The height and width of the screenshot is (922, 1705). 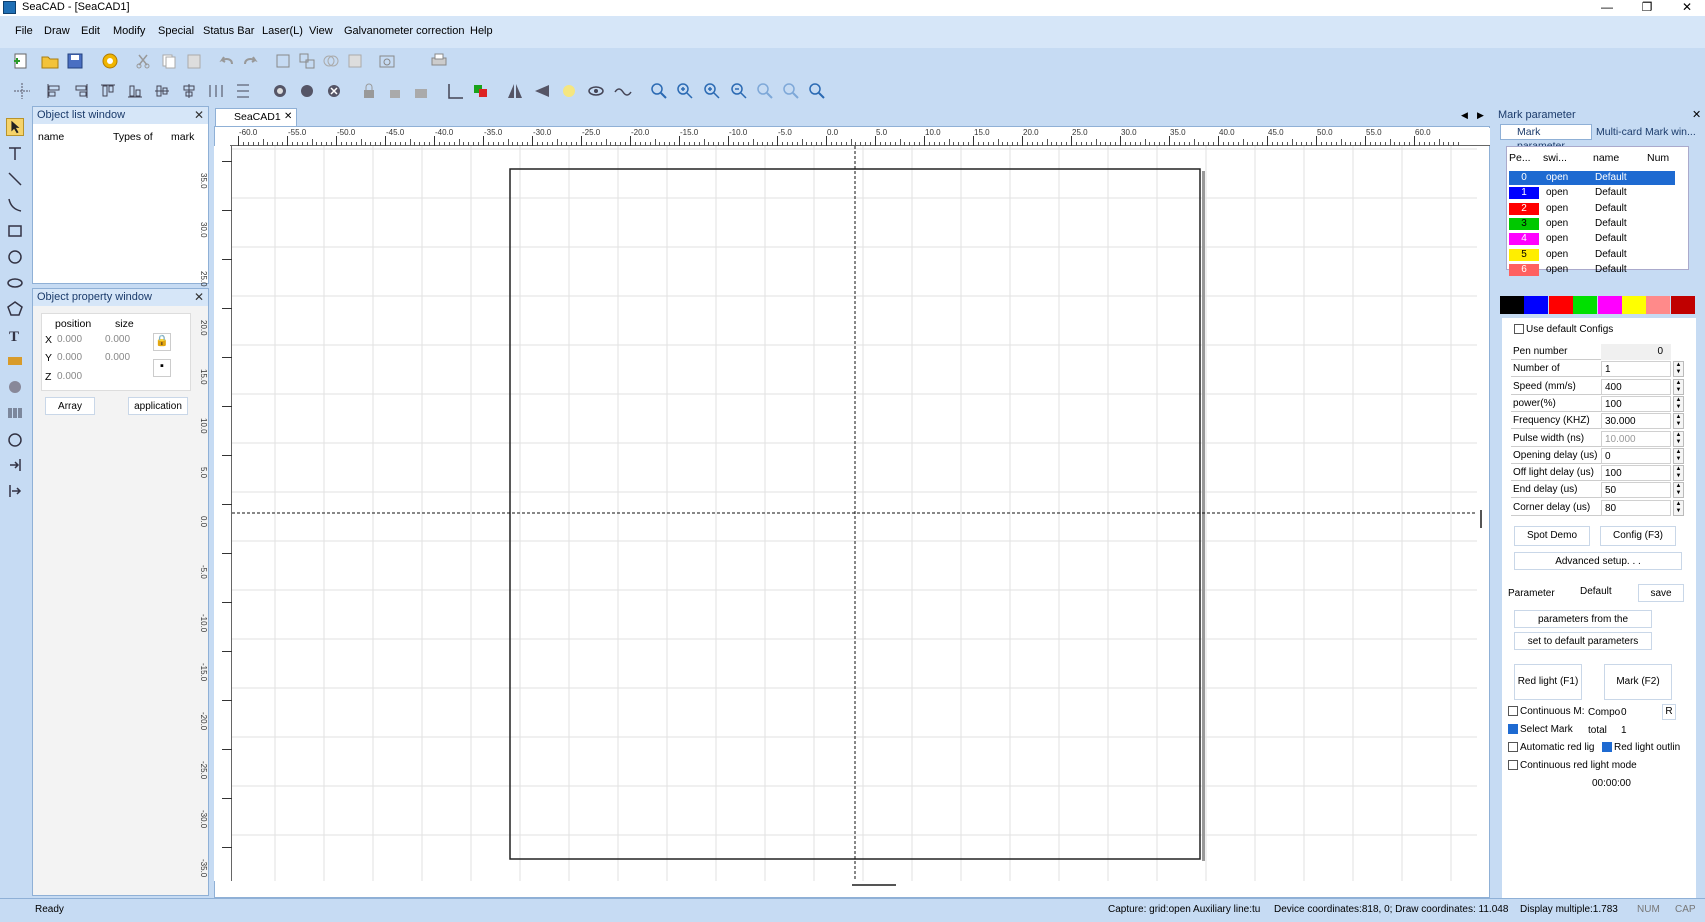 What do you see at coordinates (50, 61) in the screenshot?
I see `open-folder-icon` at bounding box center [50, 61].